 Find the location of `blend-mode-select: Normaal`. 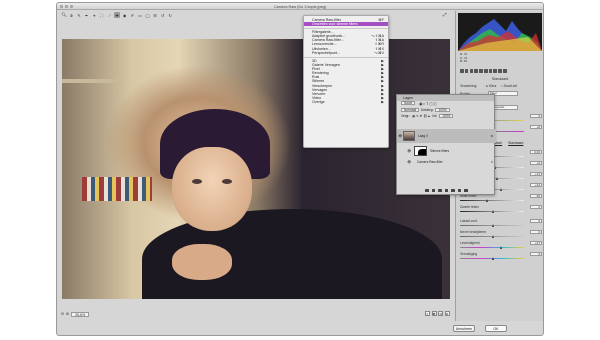

blend-mode-select: Normaal is located at coordinates (410, 110).